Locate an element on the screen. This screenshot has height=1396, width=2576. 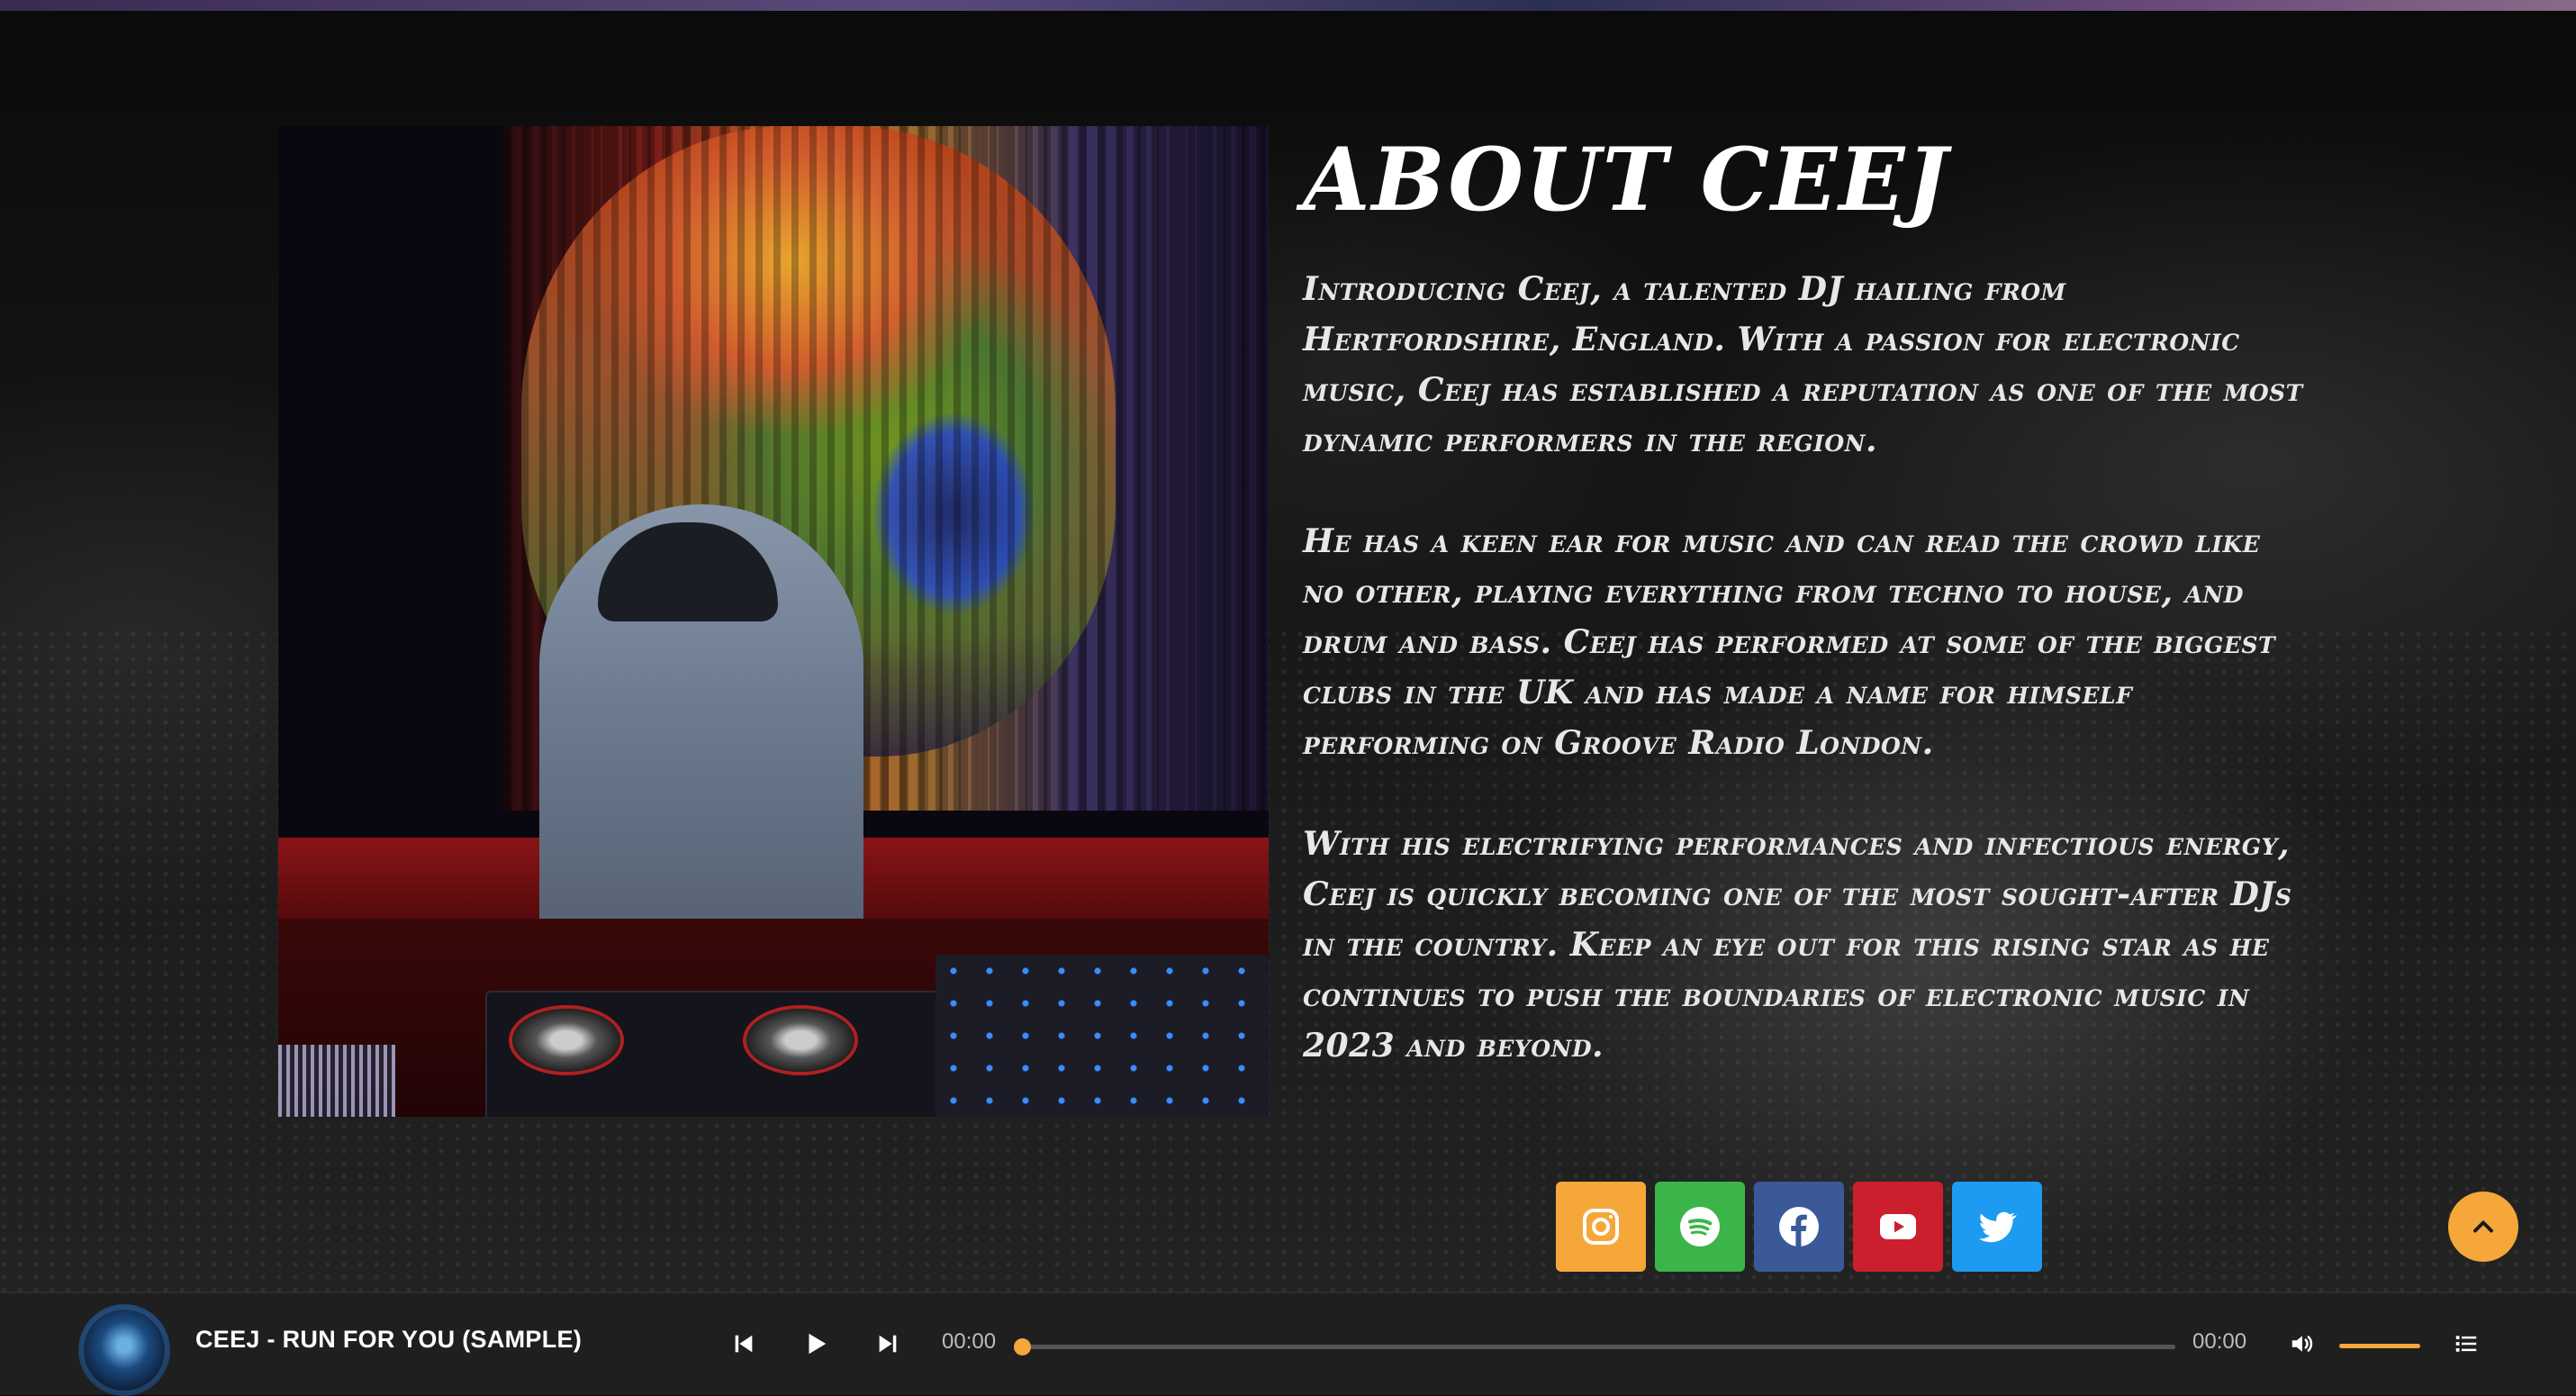
about-title: ABOUT CEEJ is located at coordinates (1626, 180).